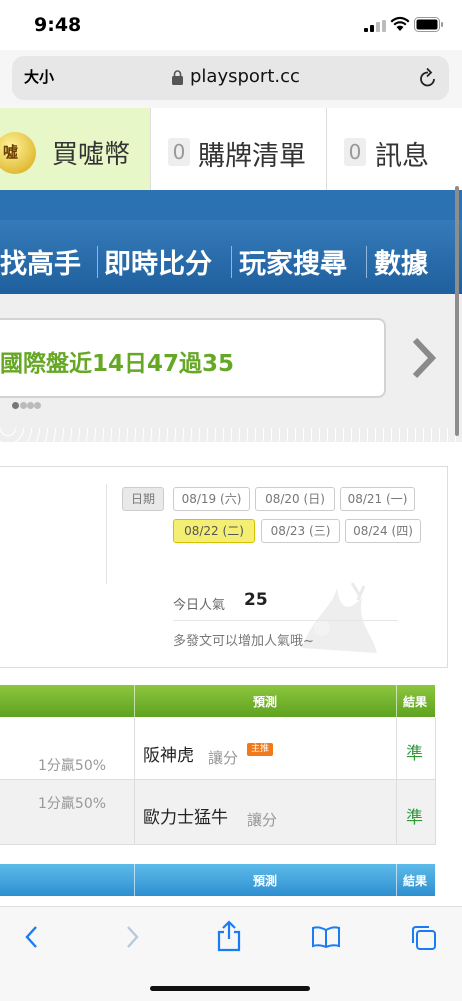 The image size is (462, 1001). What do you see at coordinates (252, 153) in the screenshot?
I see `cart-link: 購牌清單` at bounding box center [252, 153].